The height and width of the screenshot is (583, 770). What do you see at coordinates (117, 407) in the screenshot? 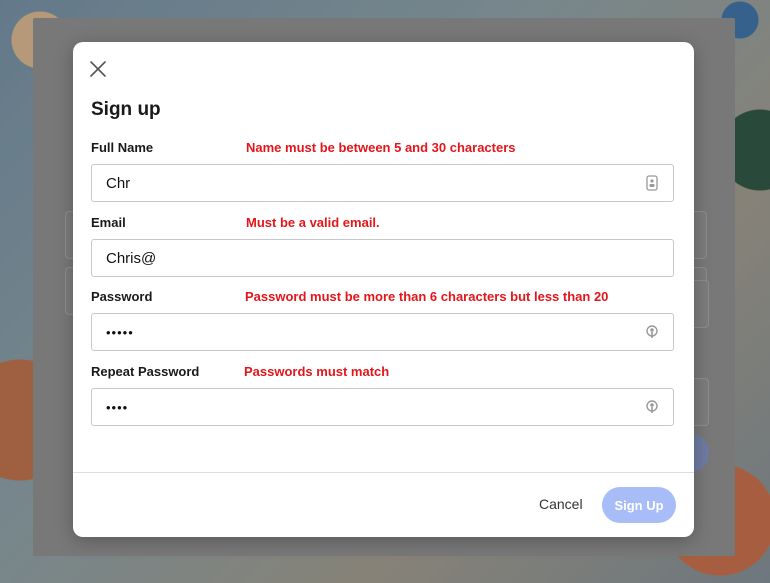
I see `repeat-password-value: ••••` at bounding box center [117, 407].